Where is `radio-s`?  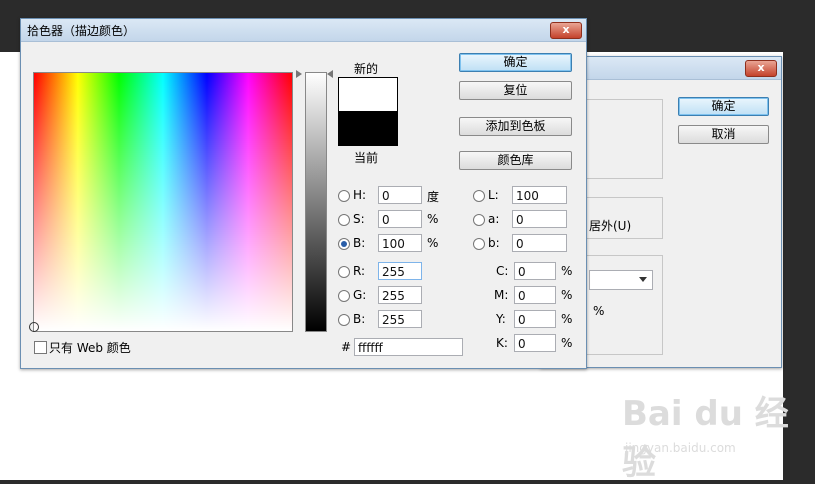
radio-s is located at coordinates (344, 220).